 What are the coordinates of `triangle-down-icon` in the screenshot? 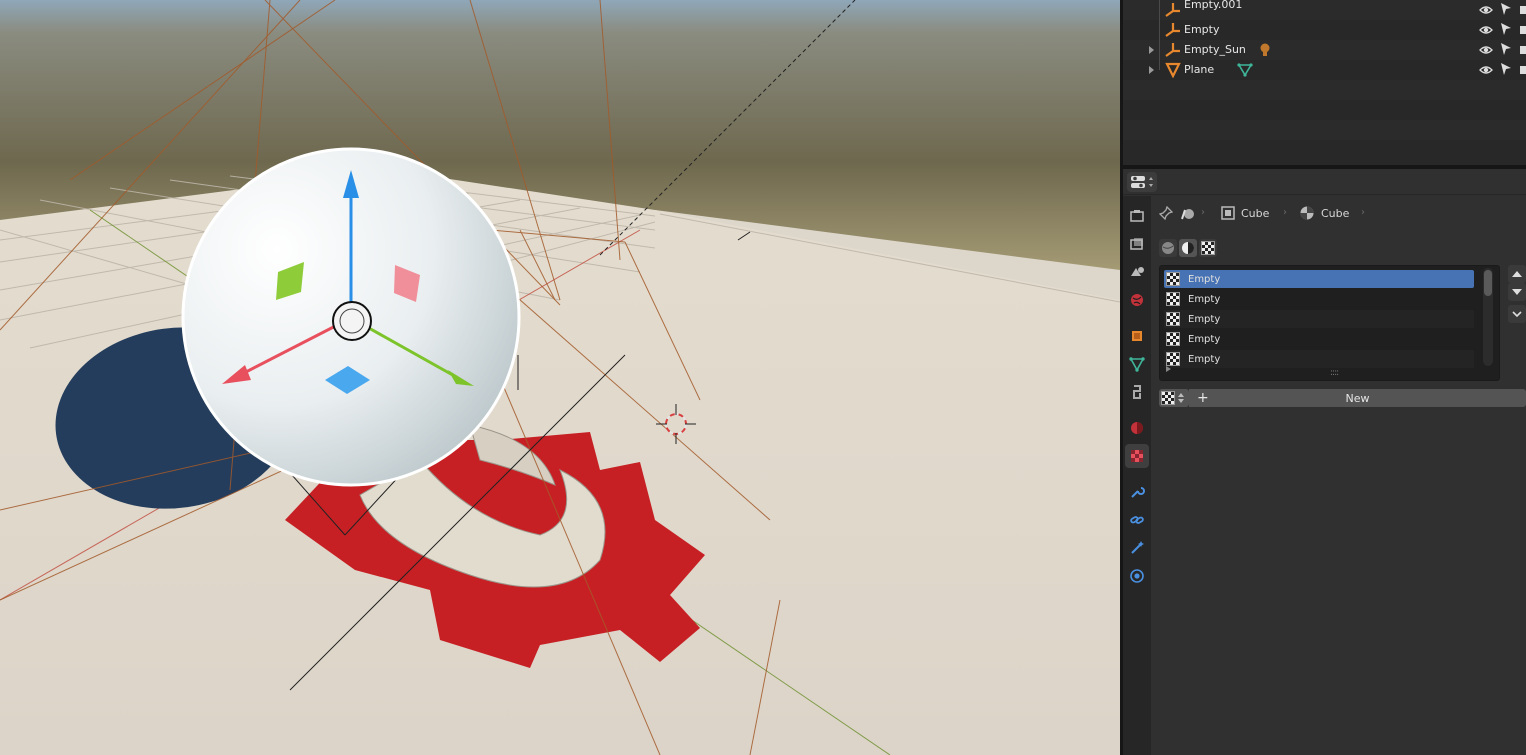 It's located at (1517, 292).